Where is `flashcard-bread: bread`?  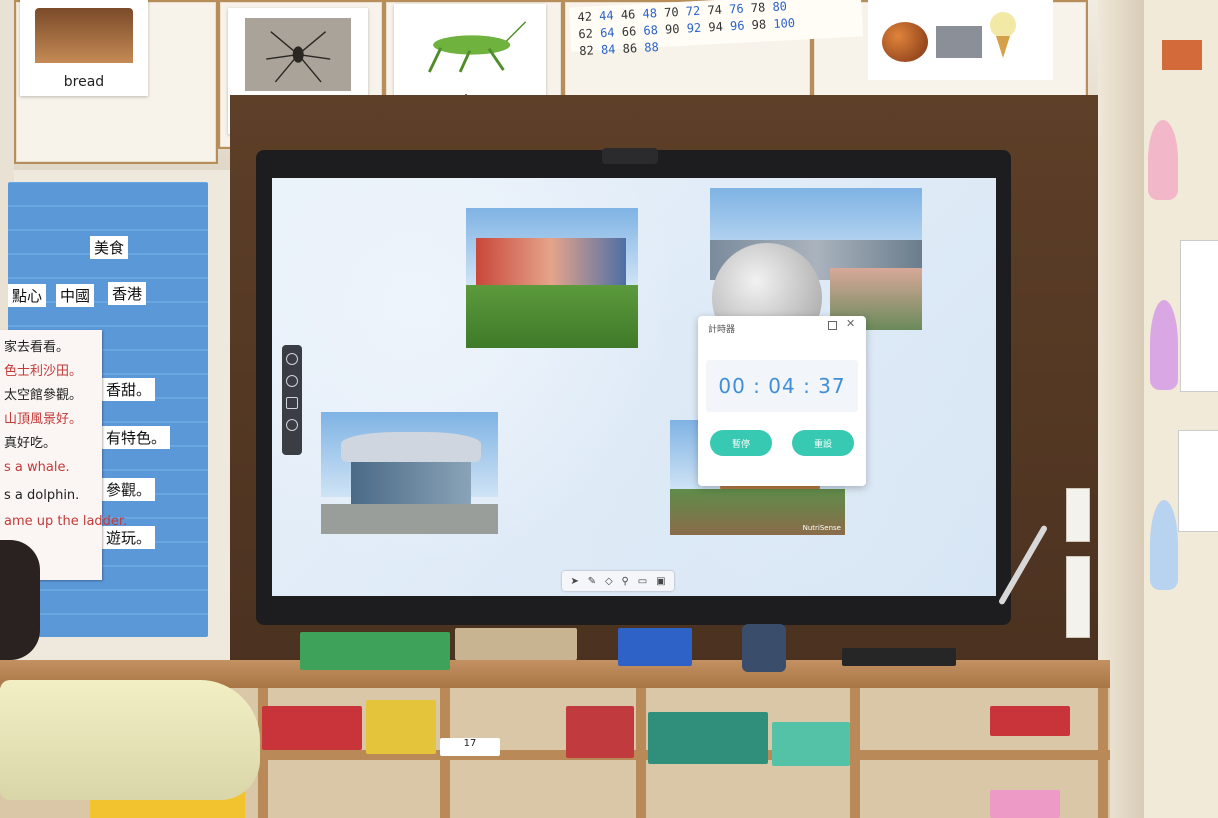 flashcard-bread: bread is located at coordinates (84, 48).